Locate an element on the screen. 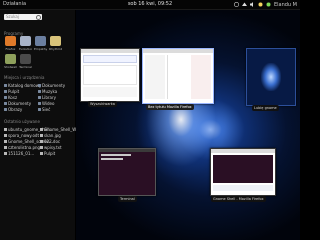 The height and width of the screenshot is (240, 320). places-heading: Miejsca i urządzenia is located at coordinates (24, 77).